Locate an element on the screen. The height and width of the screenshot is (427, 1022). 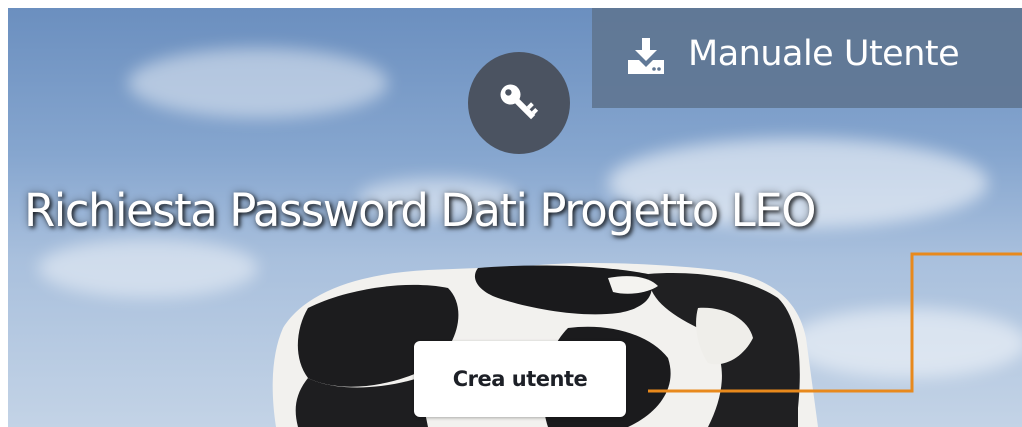
manual-label: Manuale Utente is located at coordinates (824, 54).